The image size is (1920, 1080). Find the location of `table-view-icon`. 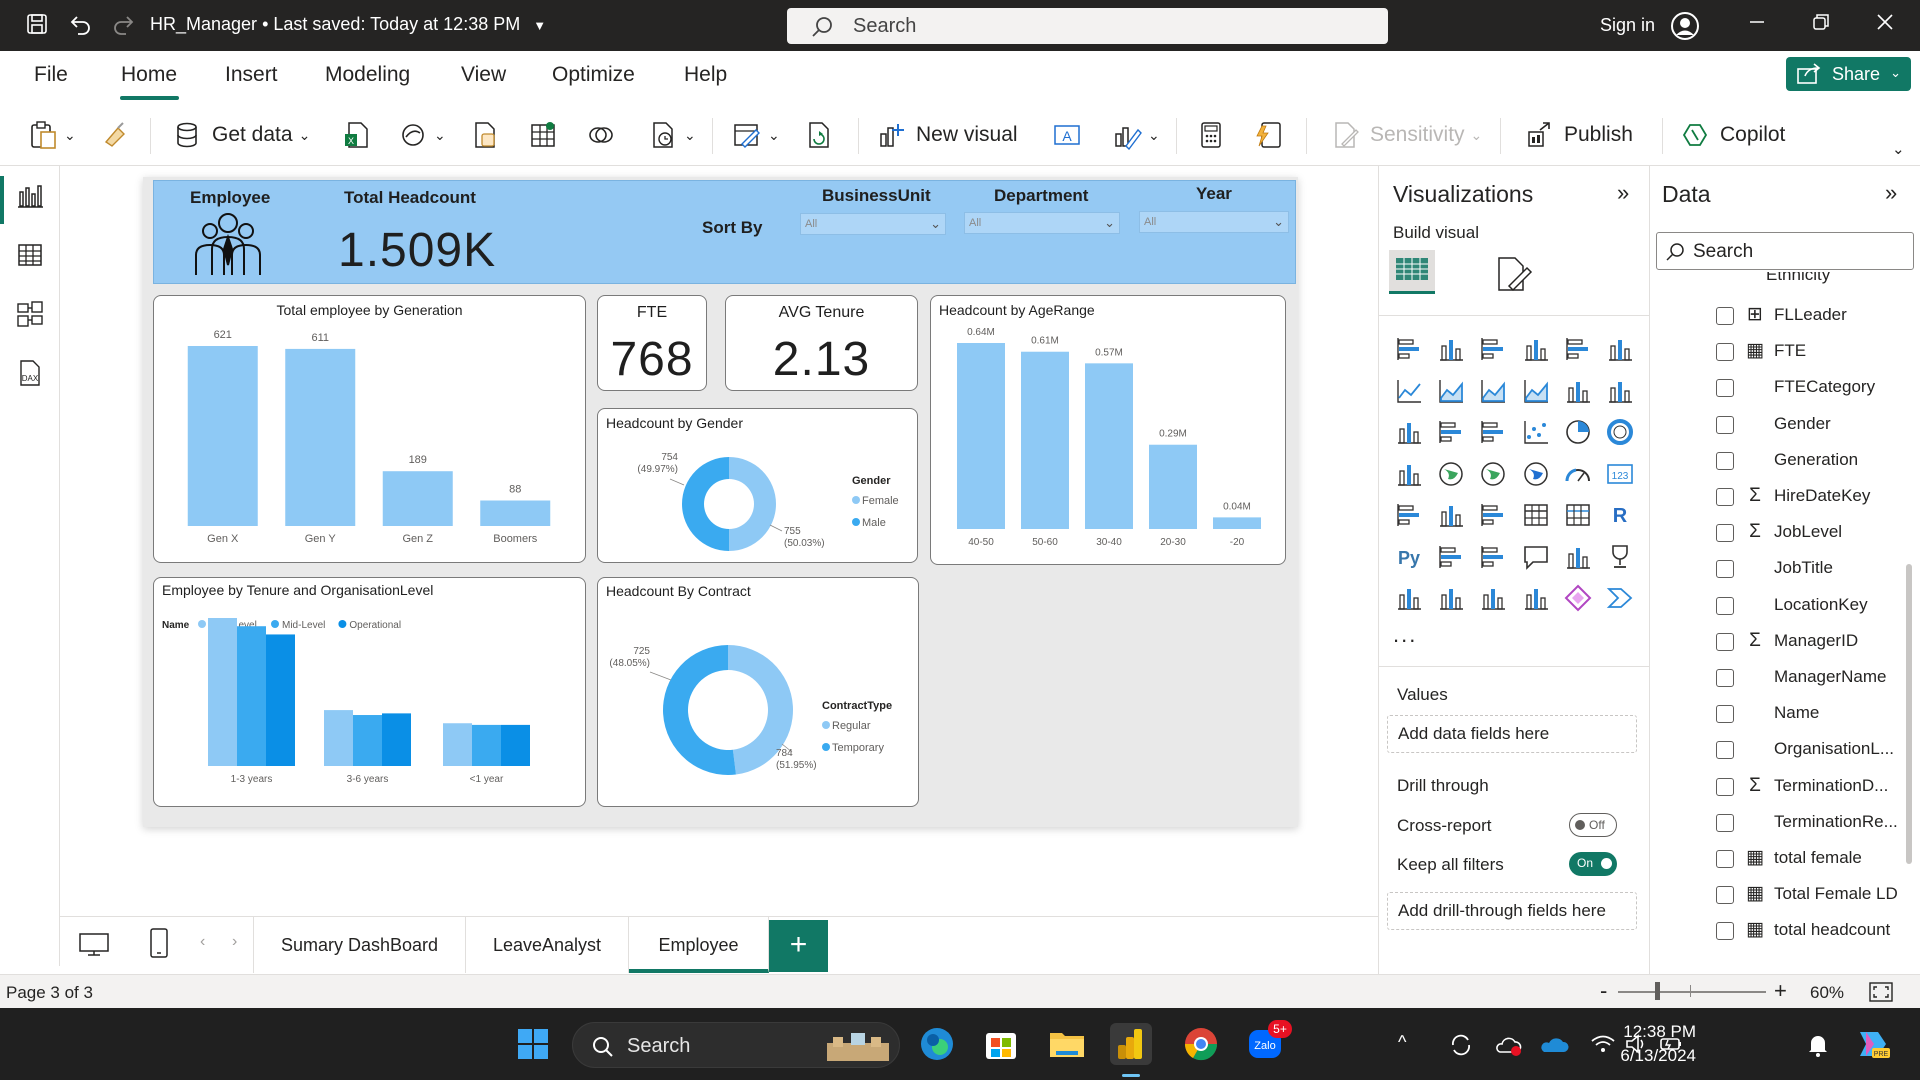

table-view-icon is located at coordinates (30, 255).